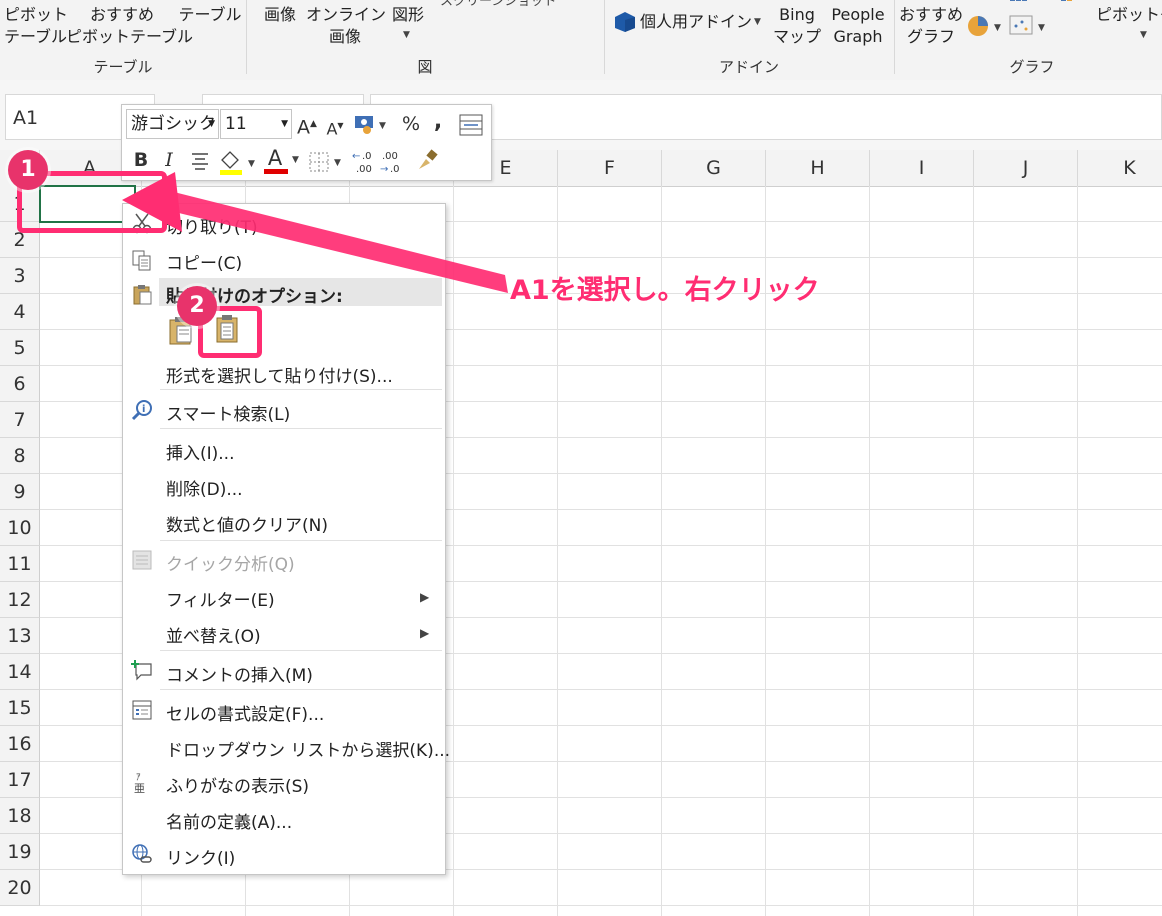 This screenshot has width=1162, height=916. Describe the element at coordinates (315, 232) in the screenshot. I see `annotation-arrow` at that location.